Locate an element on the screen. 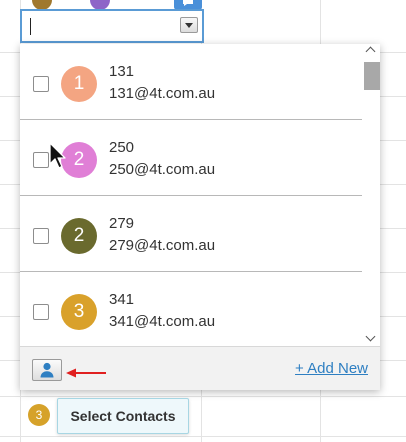 This screenshot has height=442, width=406. contact-email: 279@4t.com.au is located at coordinates (162, 245).